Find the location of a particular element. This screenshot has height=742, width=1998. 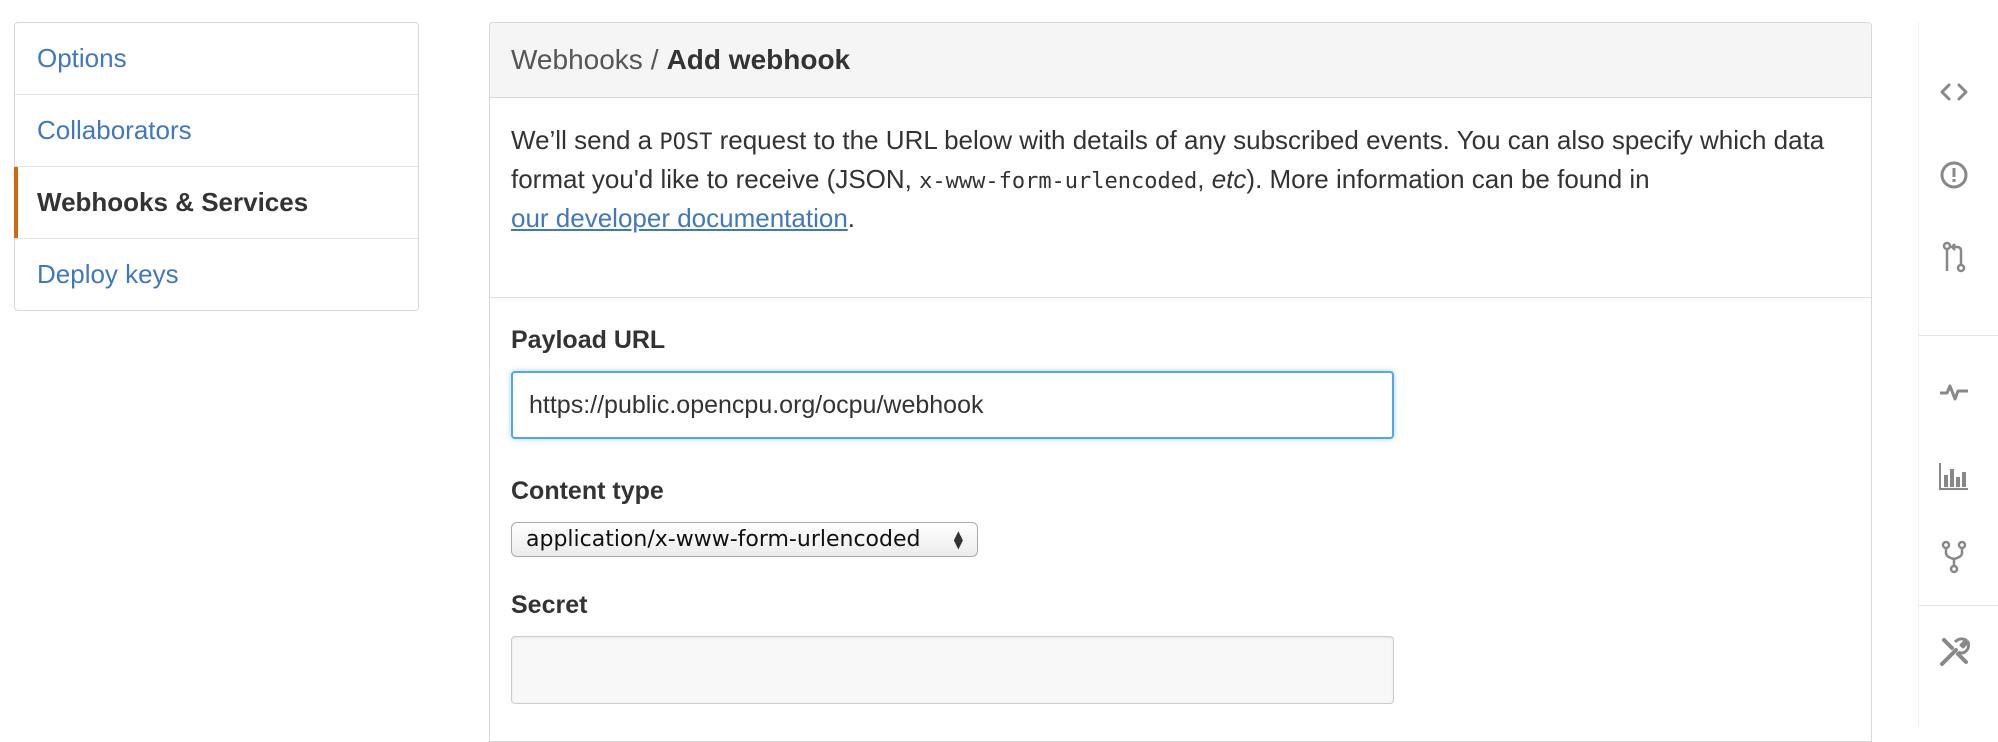

graphs-icon is located at coordinates (1954, 476).